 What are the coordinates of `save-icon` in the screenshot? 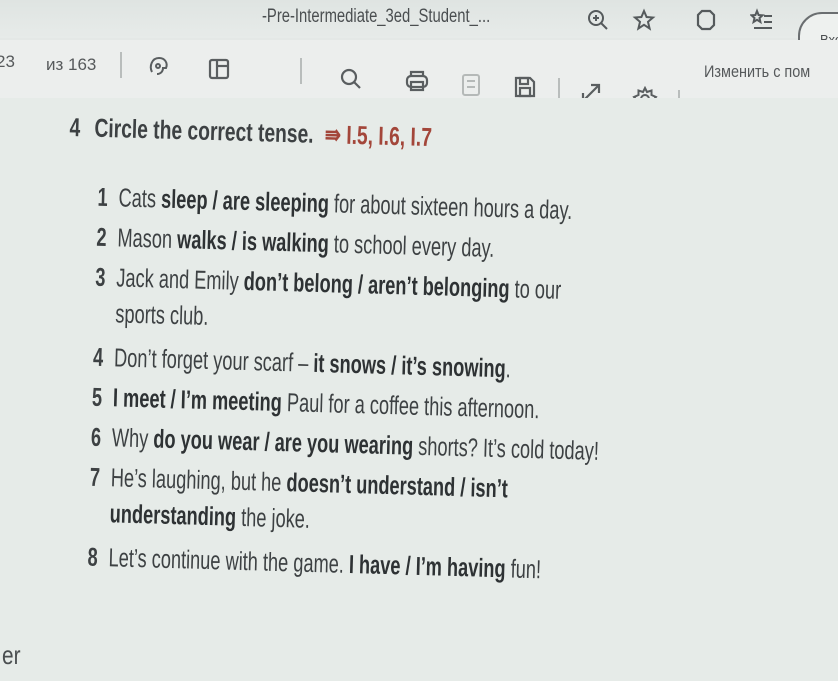 It's located at (525, 87).